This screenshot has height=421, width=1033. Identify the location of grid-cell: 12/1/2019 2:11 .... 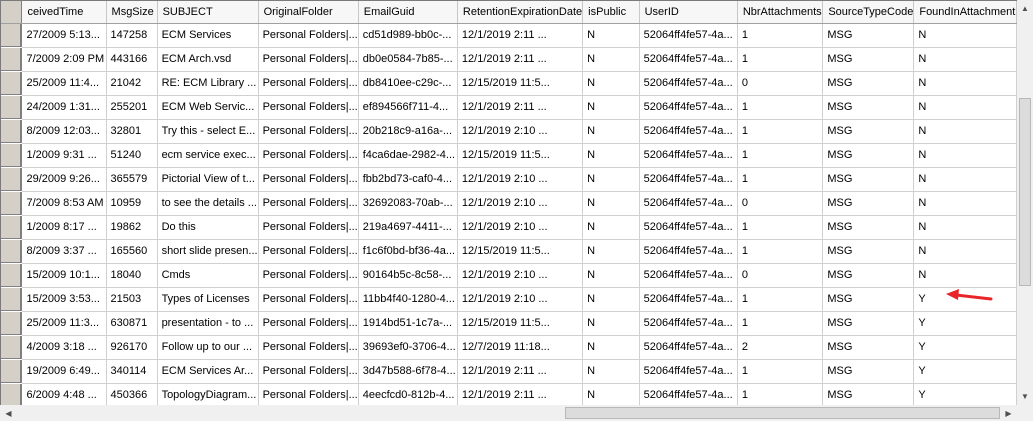
(520, 107).